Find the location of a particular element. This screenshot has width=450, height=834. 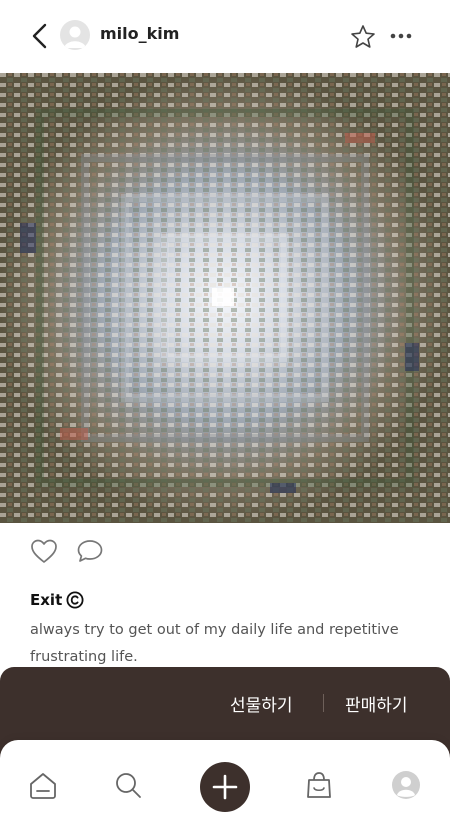

post-title: Exit is located at coordinates (46, 600).